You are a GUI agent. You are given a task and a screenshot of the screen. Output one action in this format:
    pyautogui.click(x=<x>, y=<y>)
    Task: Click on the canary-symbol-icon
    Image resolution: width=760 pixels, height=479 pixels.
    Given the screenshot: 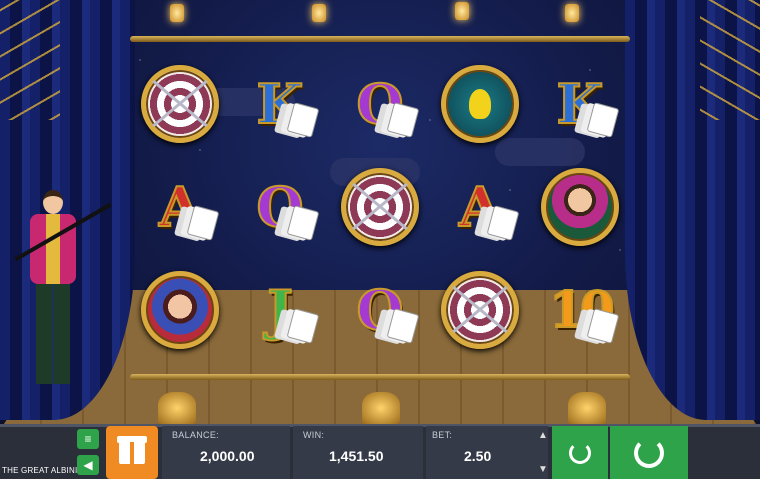 What is the action you would take?
    pyautogui.click(x=480, y=103)
    